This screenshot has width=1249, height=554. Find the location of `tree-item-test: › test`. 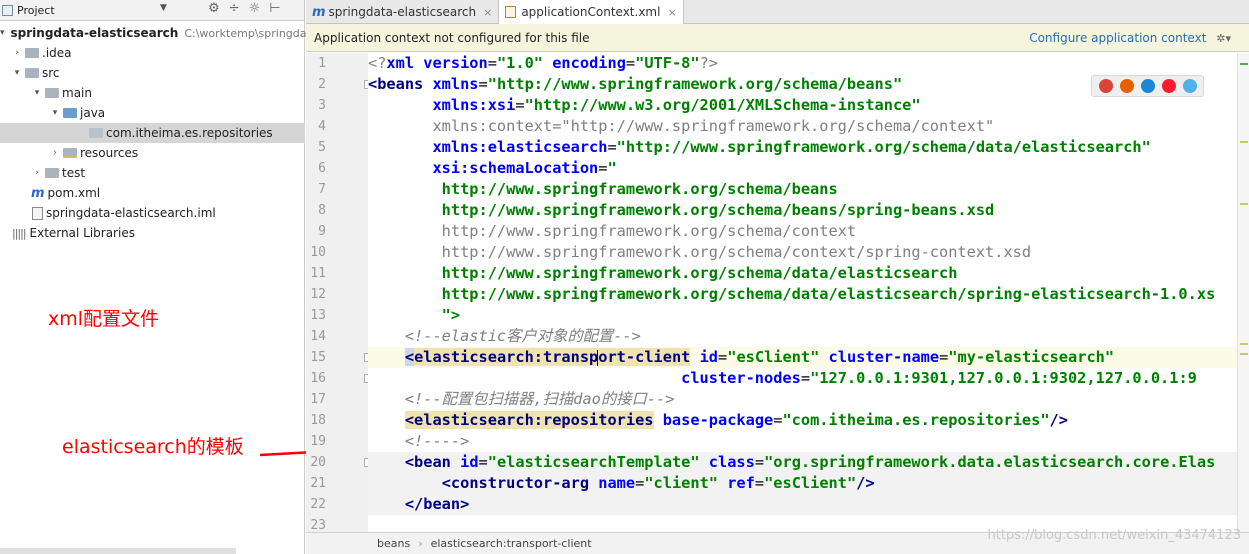

tree-item-test: › test is located at coordinates (152, 173).